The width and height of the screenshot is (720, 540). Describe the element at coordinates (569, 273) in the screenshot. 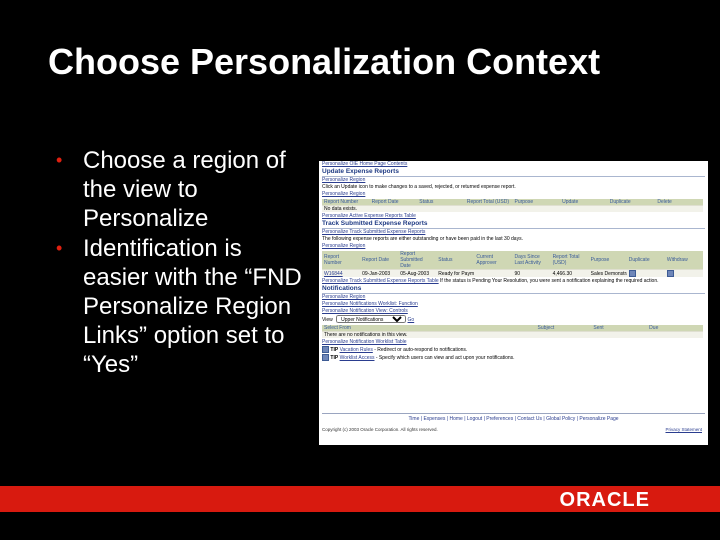

I see `table-cell: 4,466.30` at that location.